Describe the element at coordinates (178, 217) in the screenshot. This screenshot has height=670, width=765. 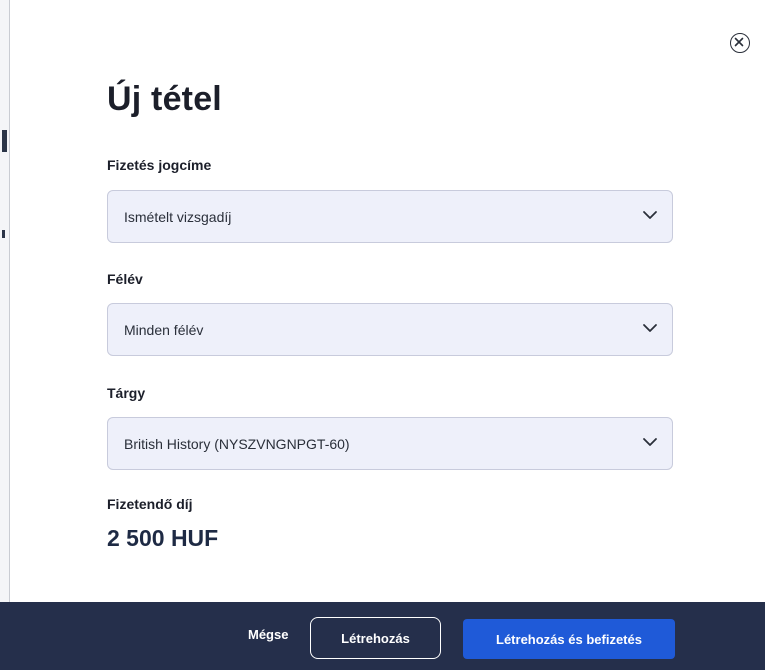
I see `payment-title-value: Ismételt vizsgadíj` at that location.